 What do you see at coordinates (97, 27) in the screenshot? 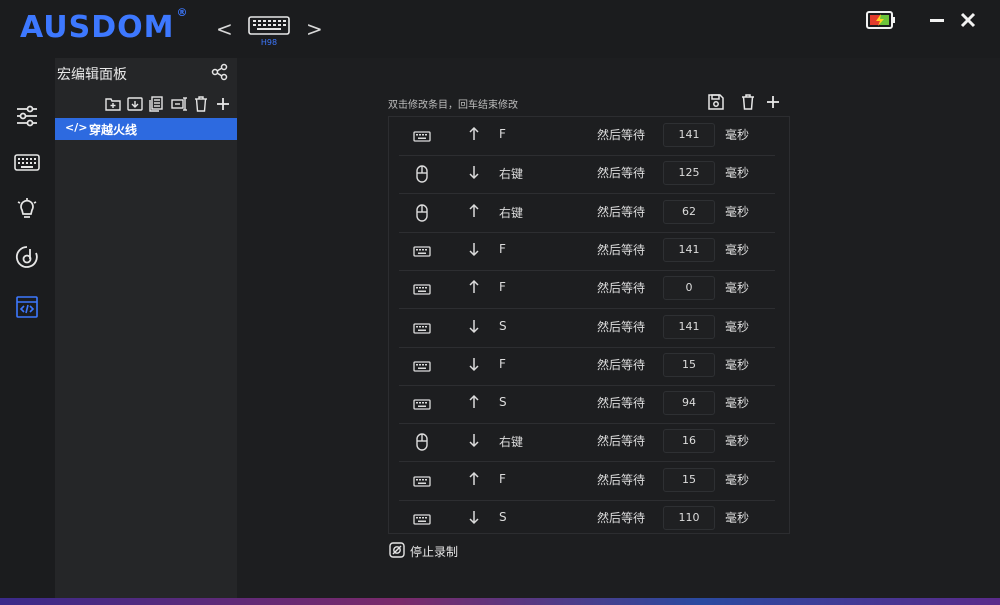
I see `brand-text: AUSDOM` at bounding box center [97, 27].